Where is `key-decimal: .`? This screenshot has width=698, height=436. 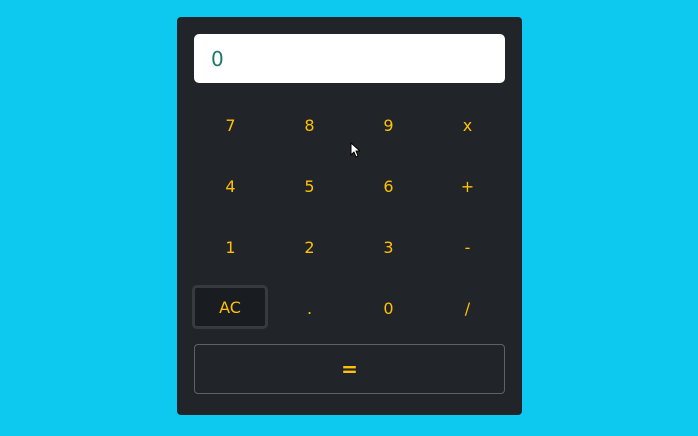 key-decimal: . is located at coordinates (309, 308).